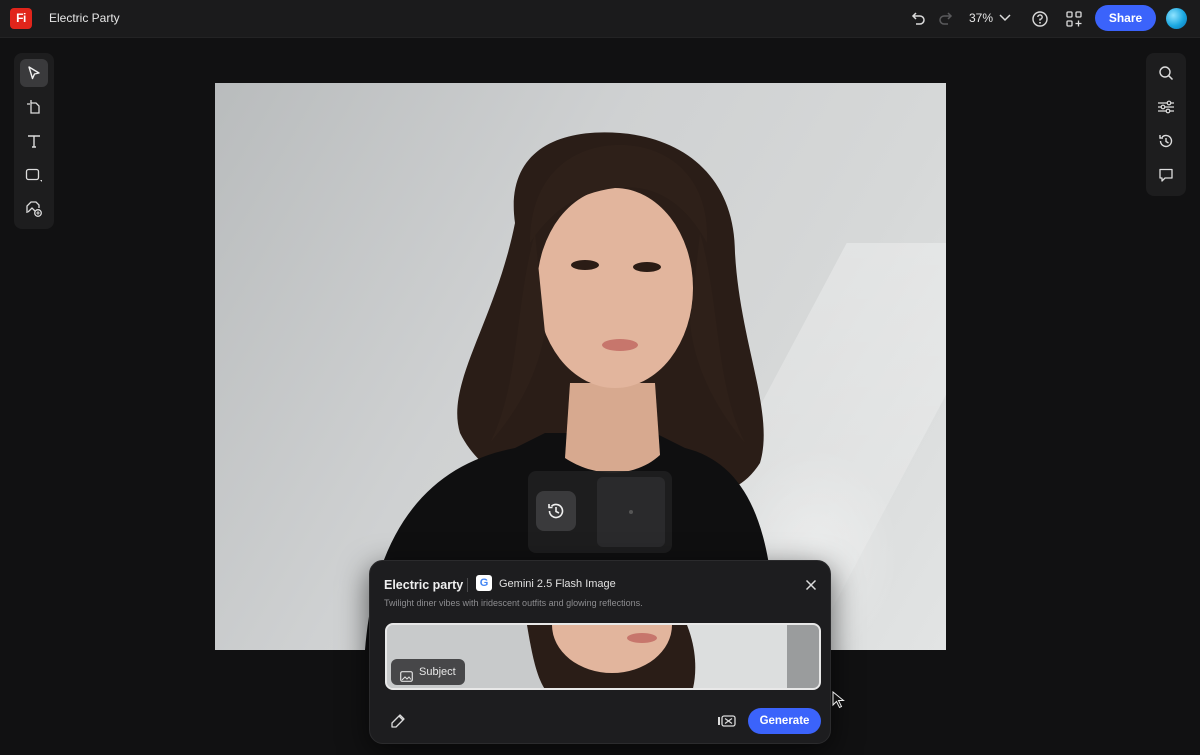 This screenshot has height=755, width=1200. I want to click on title-divider, so click(467, 585).